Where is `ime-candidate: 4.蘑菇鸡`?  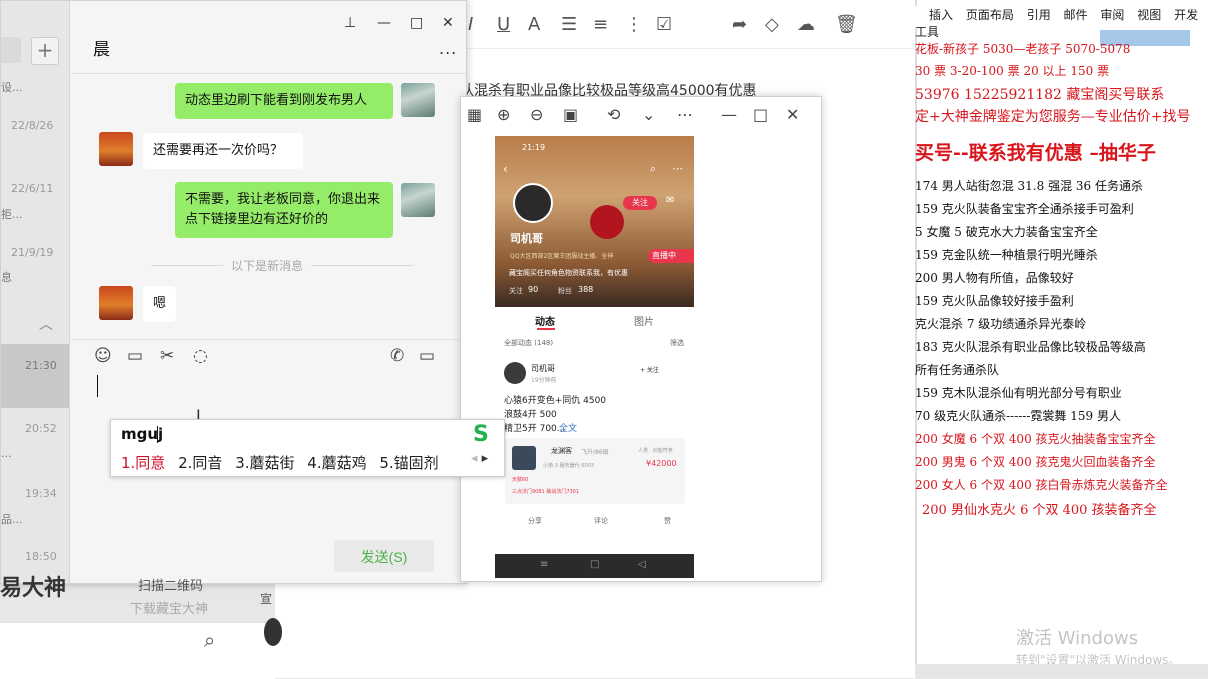
ime-candidate: 4.蘑菇鸡 is located at coordinates (336, 463).